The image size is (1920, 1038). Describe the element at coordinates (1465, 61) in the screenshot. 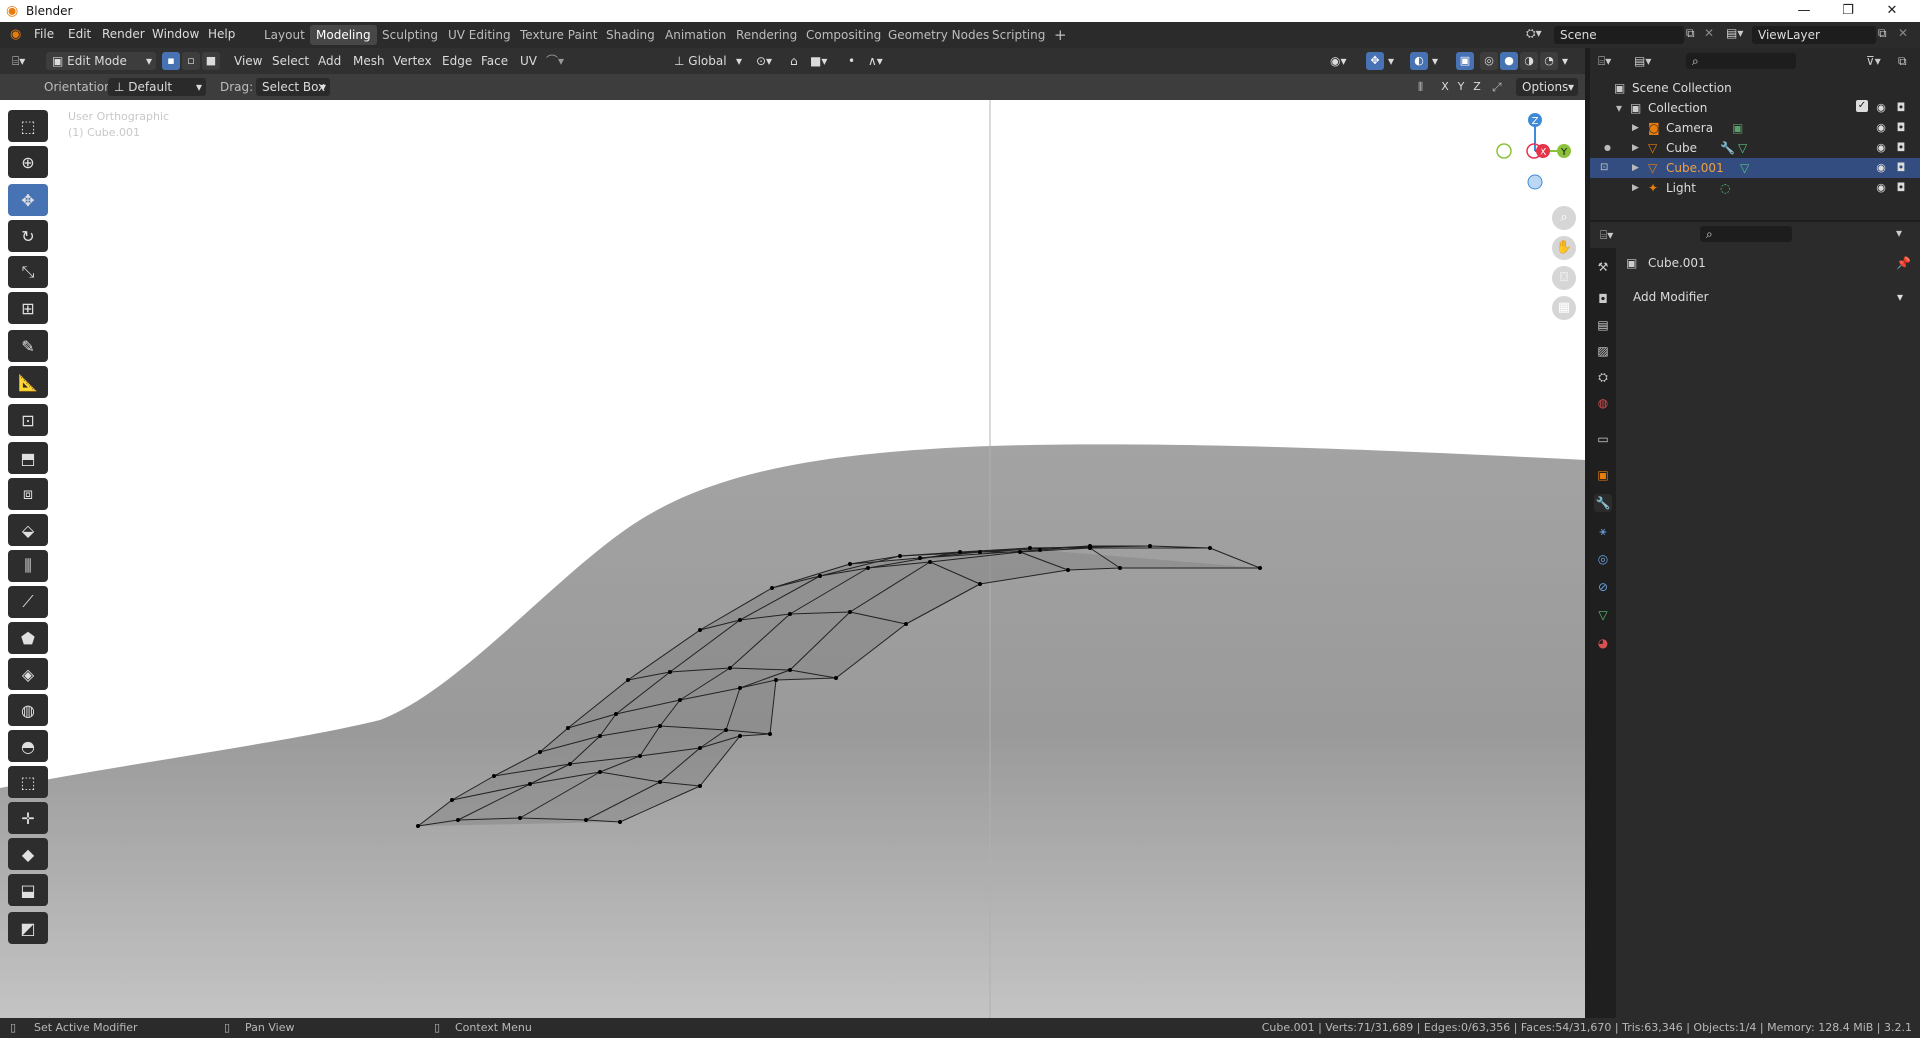

I see `xray-toggle-icon: ▣` at that location.